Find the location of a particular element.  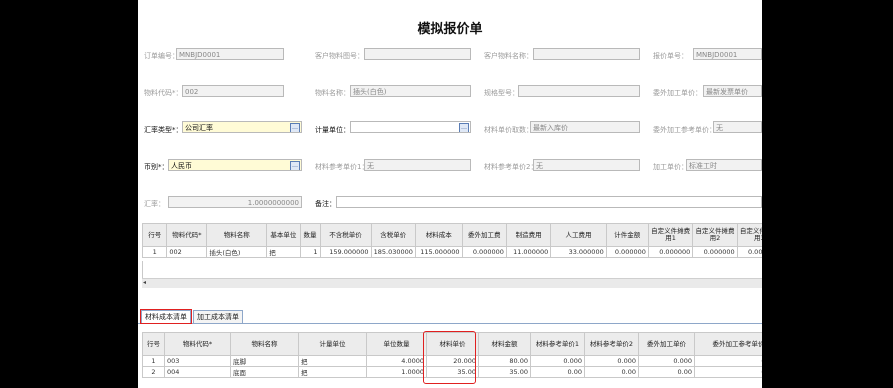

ext-ref-field: 无 is located at coordinates (737, 127).